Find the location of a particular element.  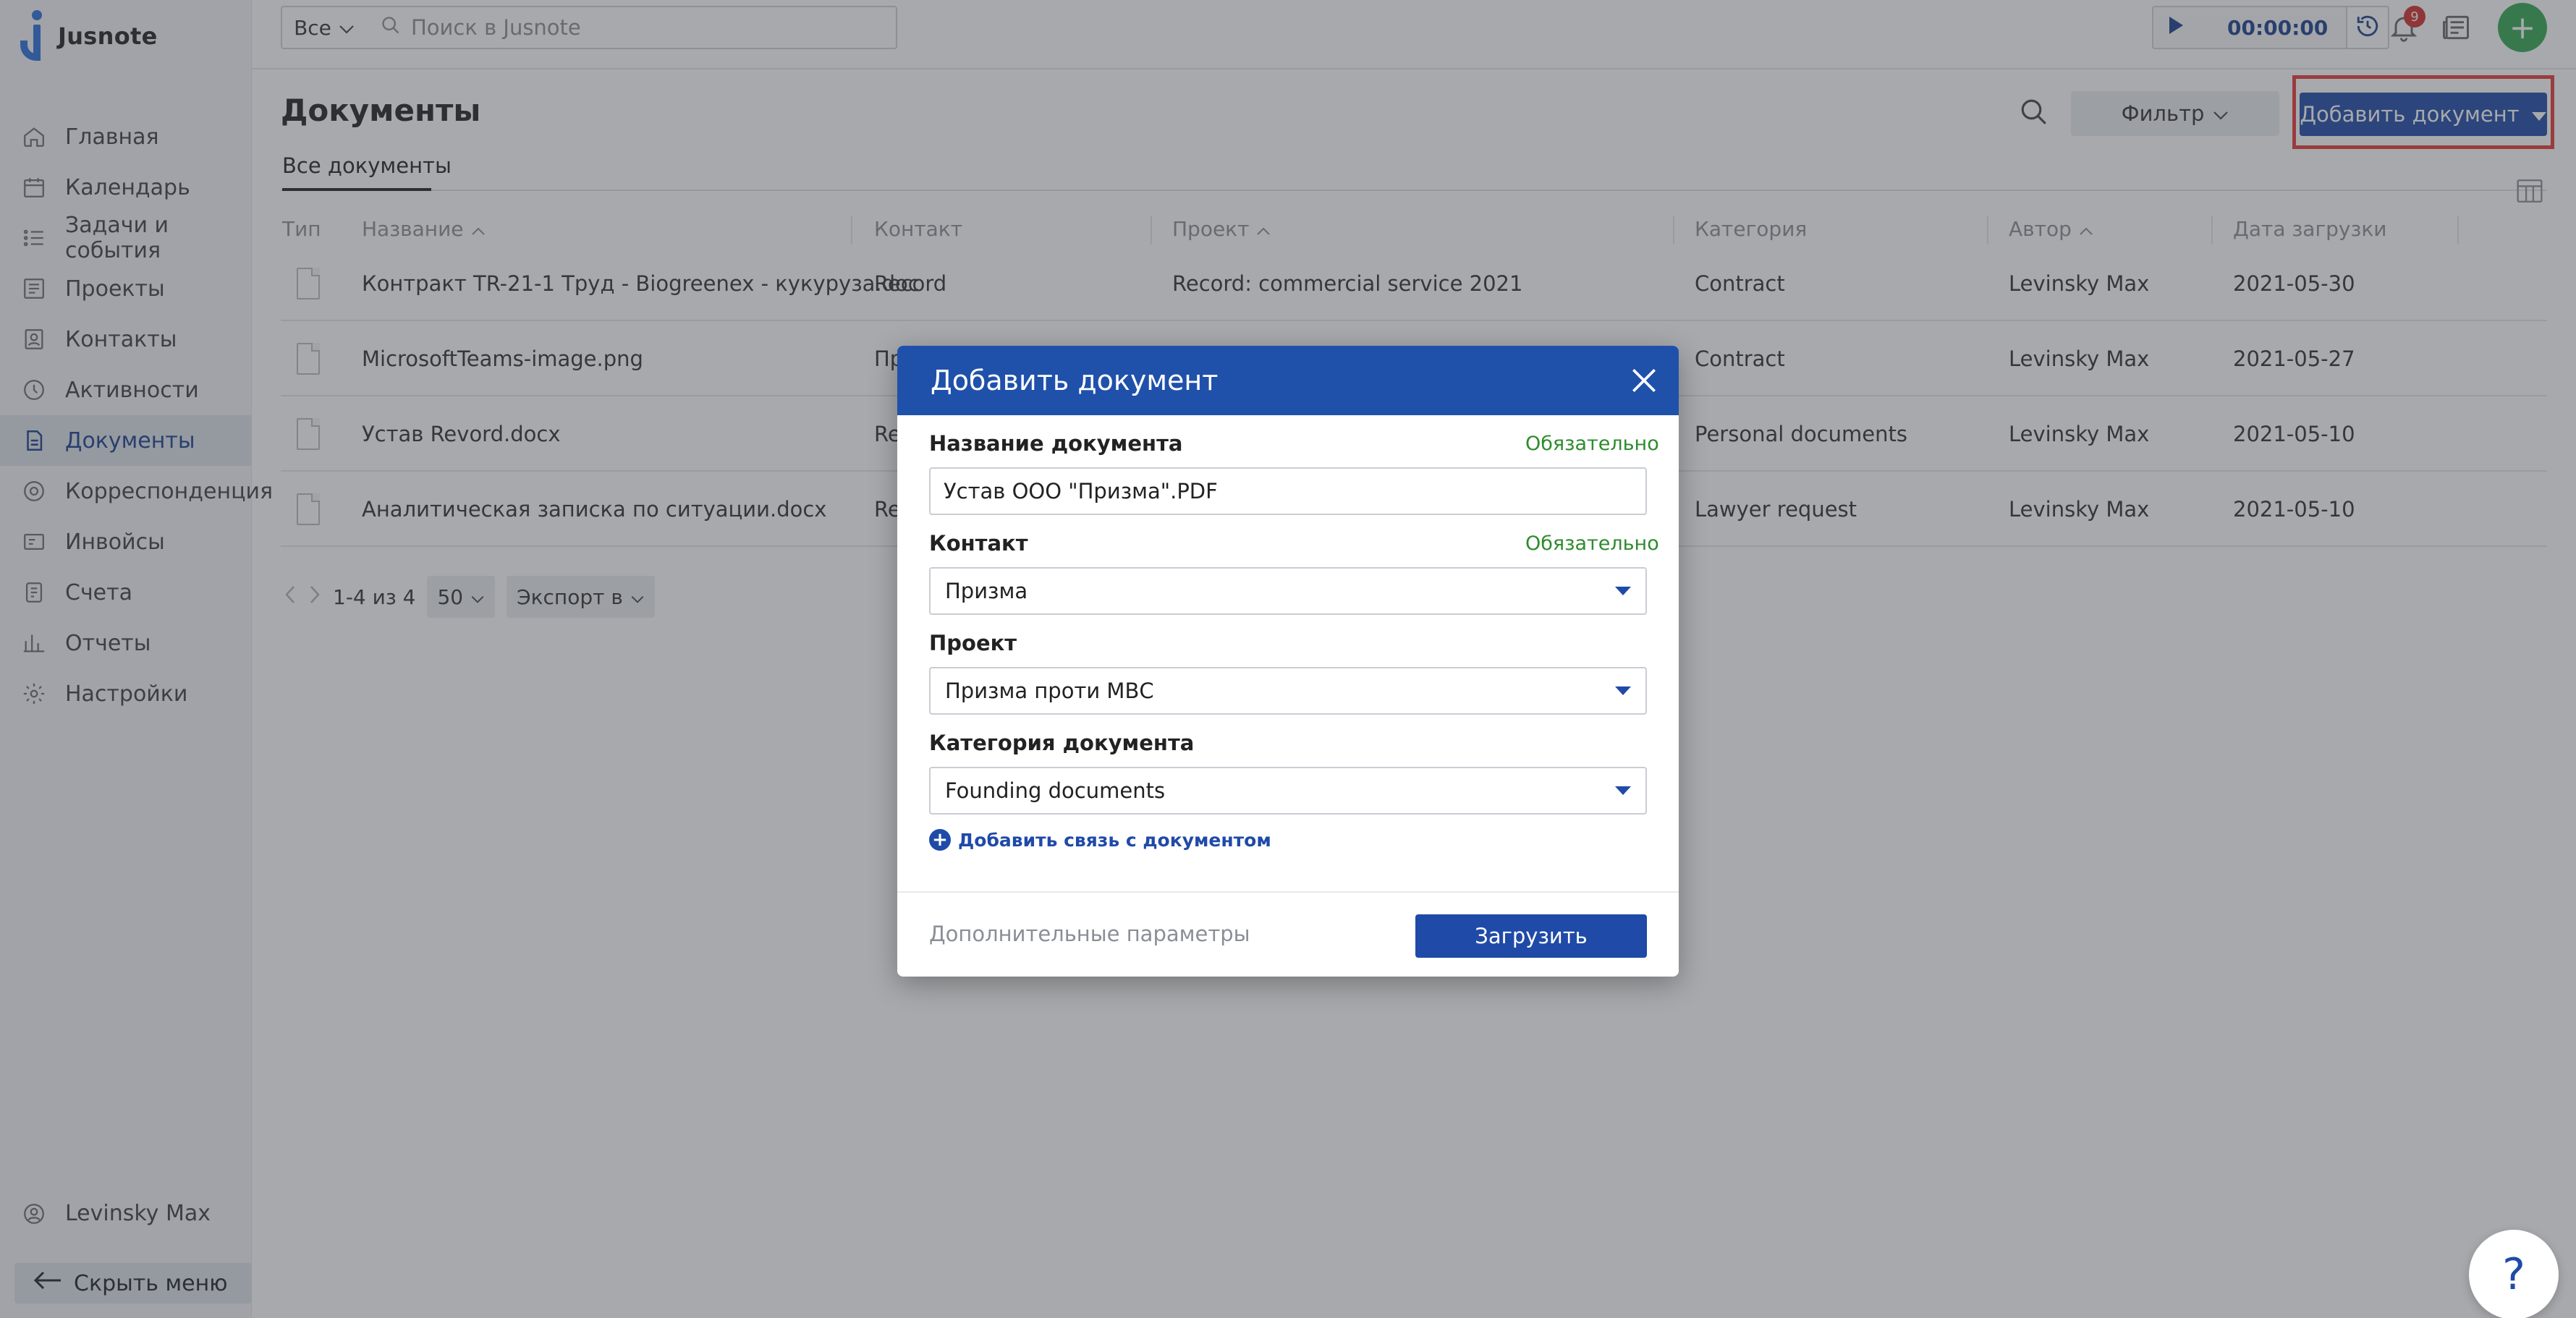

modal-footer-divider is located at coordinates (1288, 892).